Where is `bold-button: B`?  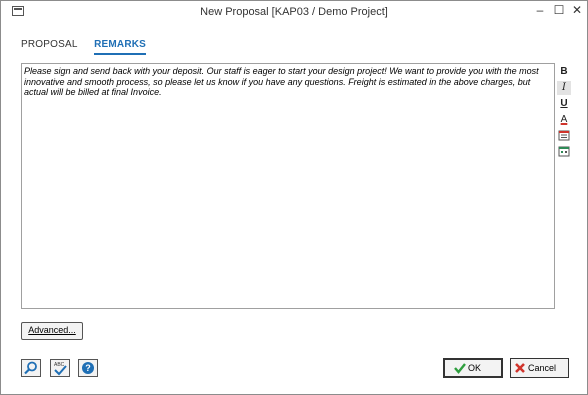
bold-button: B is located at coordinates (564, 72).